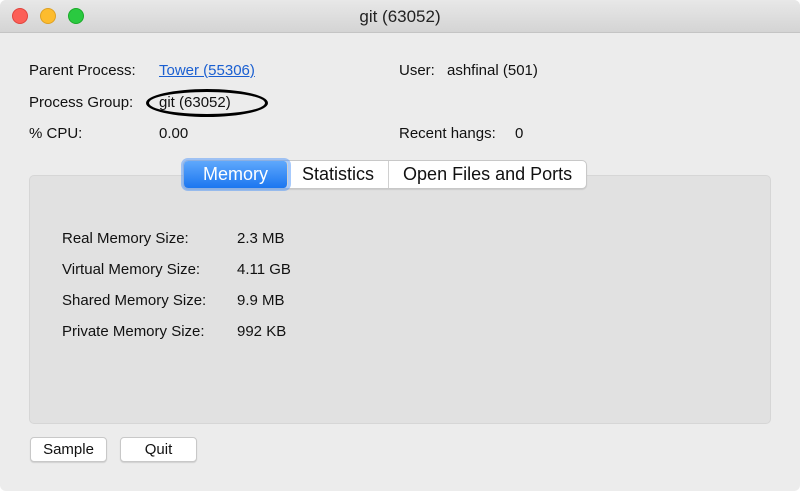 This screenshot has height=491, width=800. I want to click on title-bar: git (63052), so click(400, 16).